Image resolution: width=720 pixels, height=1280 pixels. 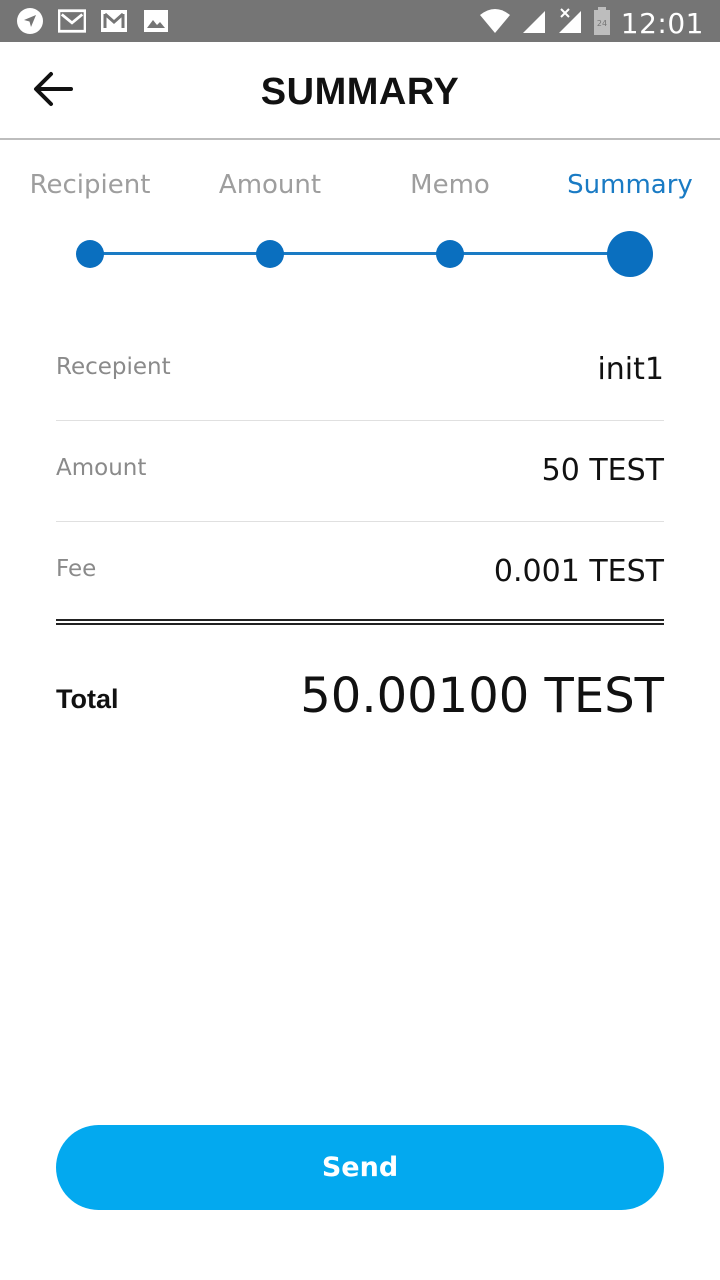 I want to click on navigation-icon, so click(x=30, y=21).